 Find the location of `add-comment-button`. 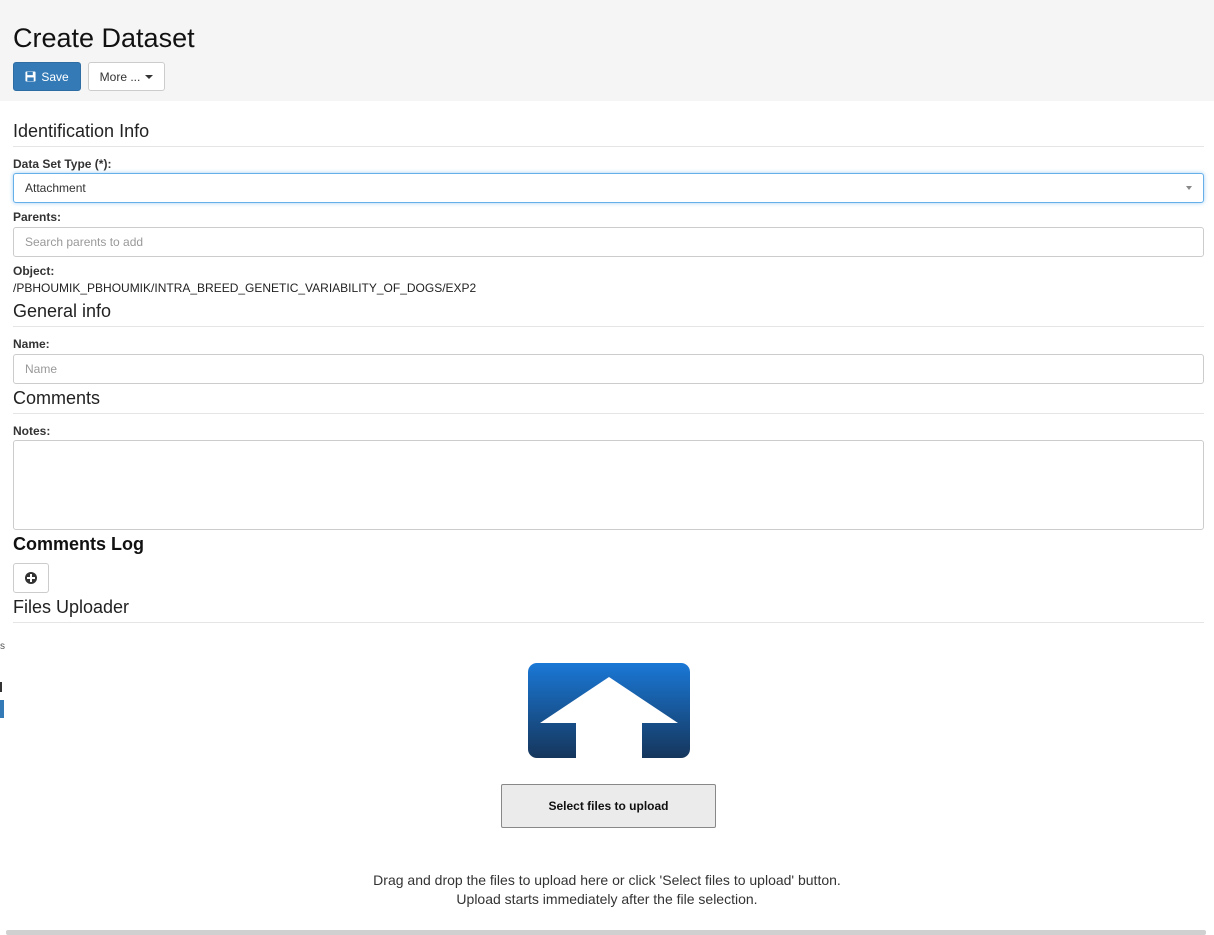

add-comment-button is located at coordinates (31, 578).